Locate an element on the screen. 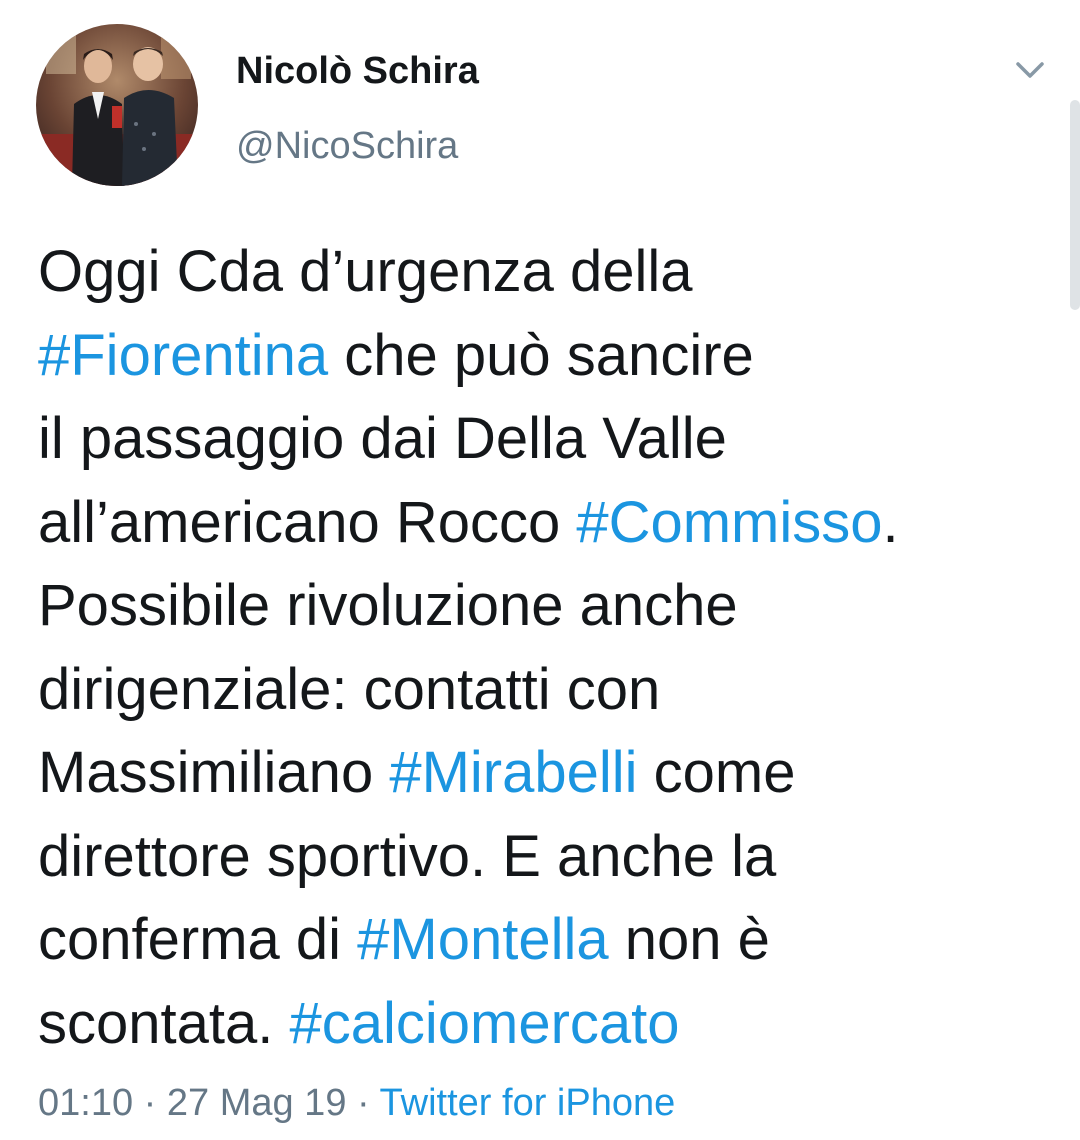 The image size is (1080, 1140). tweet-text-segment: conferma di is located at coordinates (198, 939).